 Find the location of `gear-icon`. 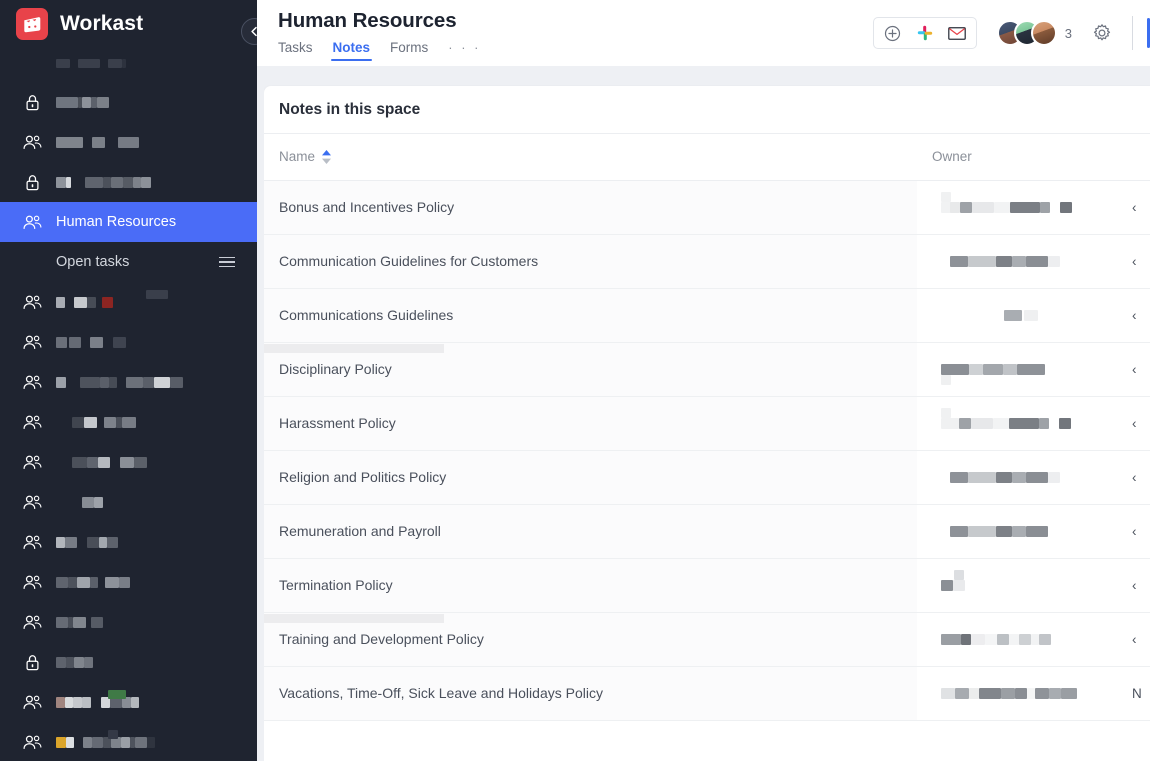

gear-icon is located at coordinates (1102, 33).